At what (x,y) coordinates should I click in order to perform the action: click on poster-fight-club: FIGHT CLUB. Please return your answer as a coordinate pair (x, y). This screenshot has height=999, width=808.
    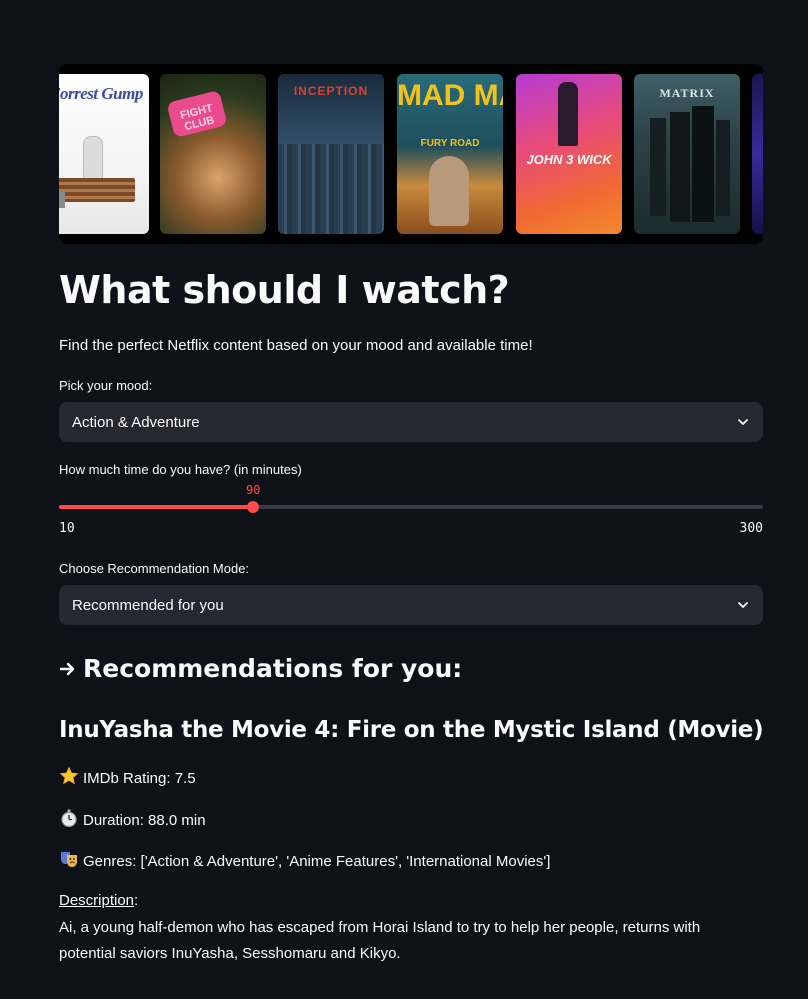
    Looking at the image, I should click on (213, 154).